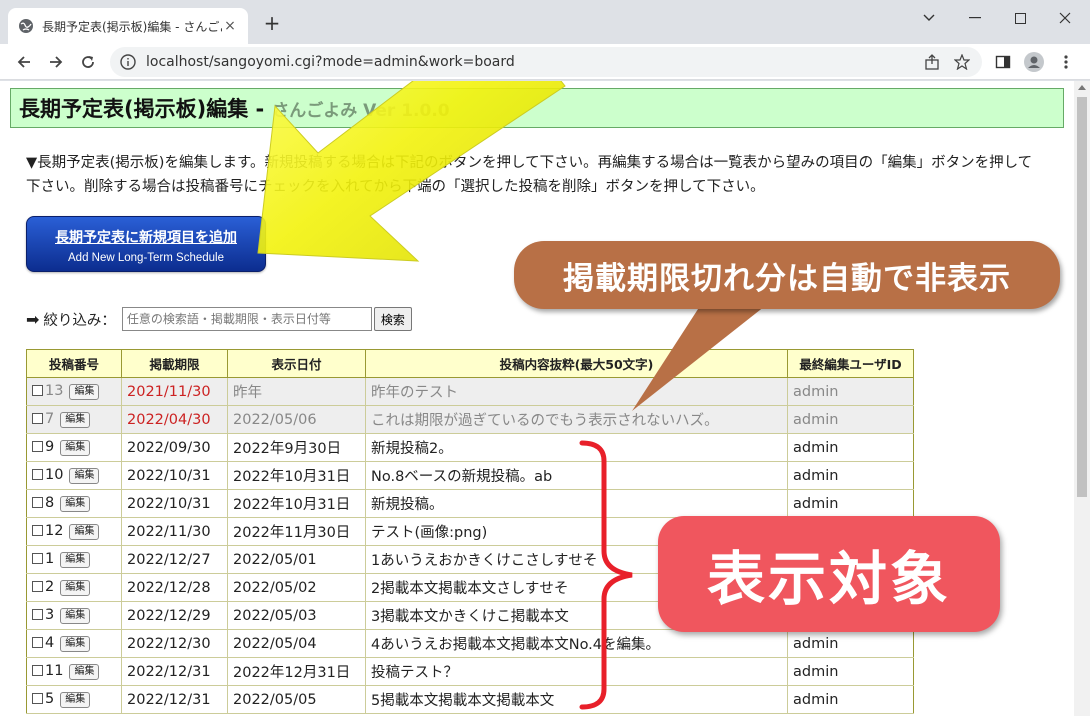 The image size is (1090, 716). I want to click on cell-post-number: 12 編集, so click(74, 531).